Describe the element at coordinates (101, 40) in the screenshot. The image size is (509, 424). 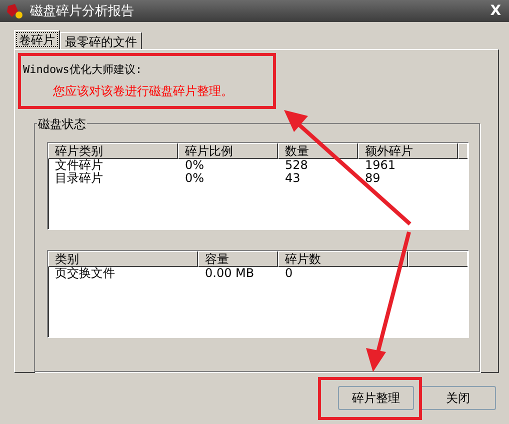
I see `tab: 最零碎的文件` at that location.